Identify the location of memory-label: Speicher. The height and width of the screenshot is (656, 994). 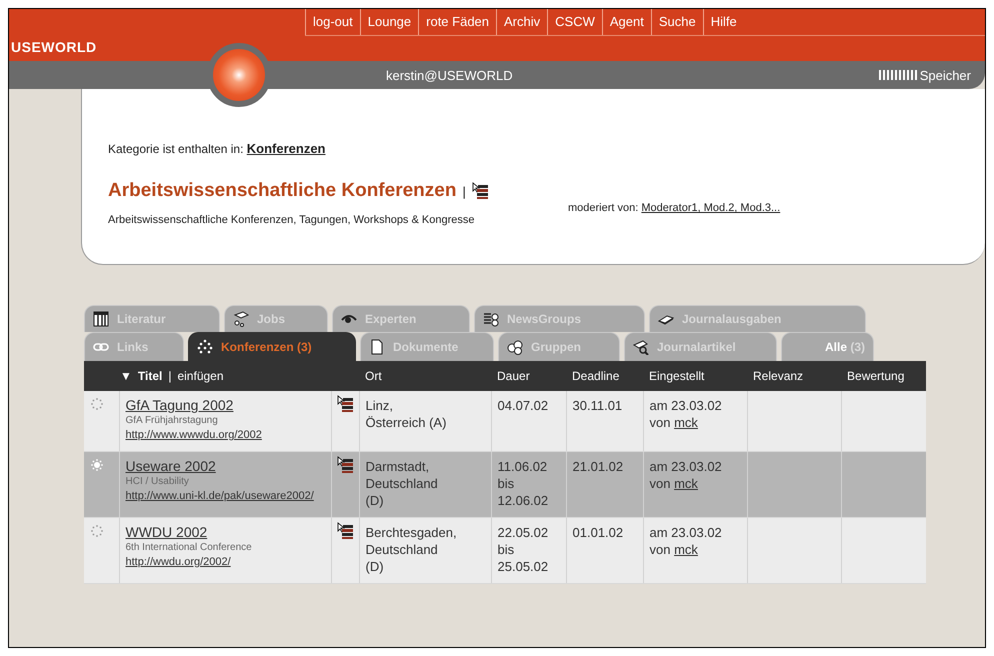
(945, 75).